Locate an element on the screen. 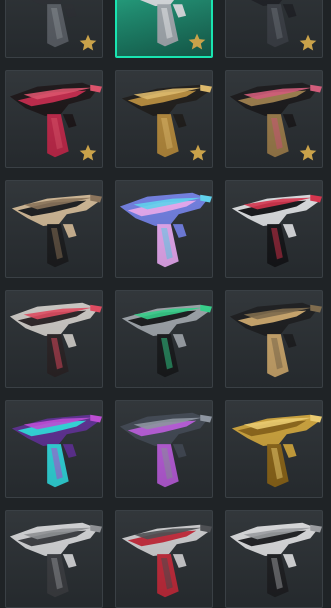  weapon-skin-tile-selected is located at coordinates (164, 29).